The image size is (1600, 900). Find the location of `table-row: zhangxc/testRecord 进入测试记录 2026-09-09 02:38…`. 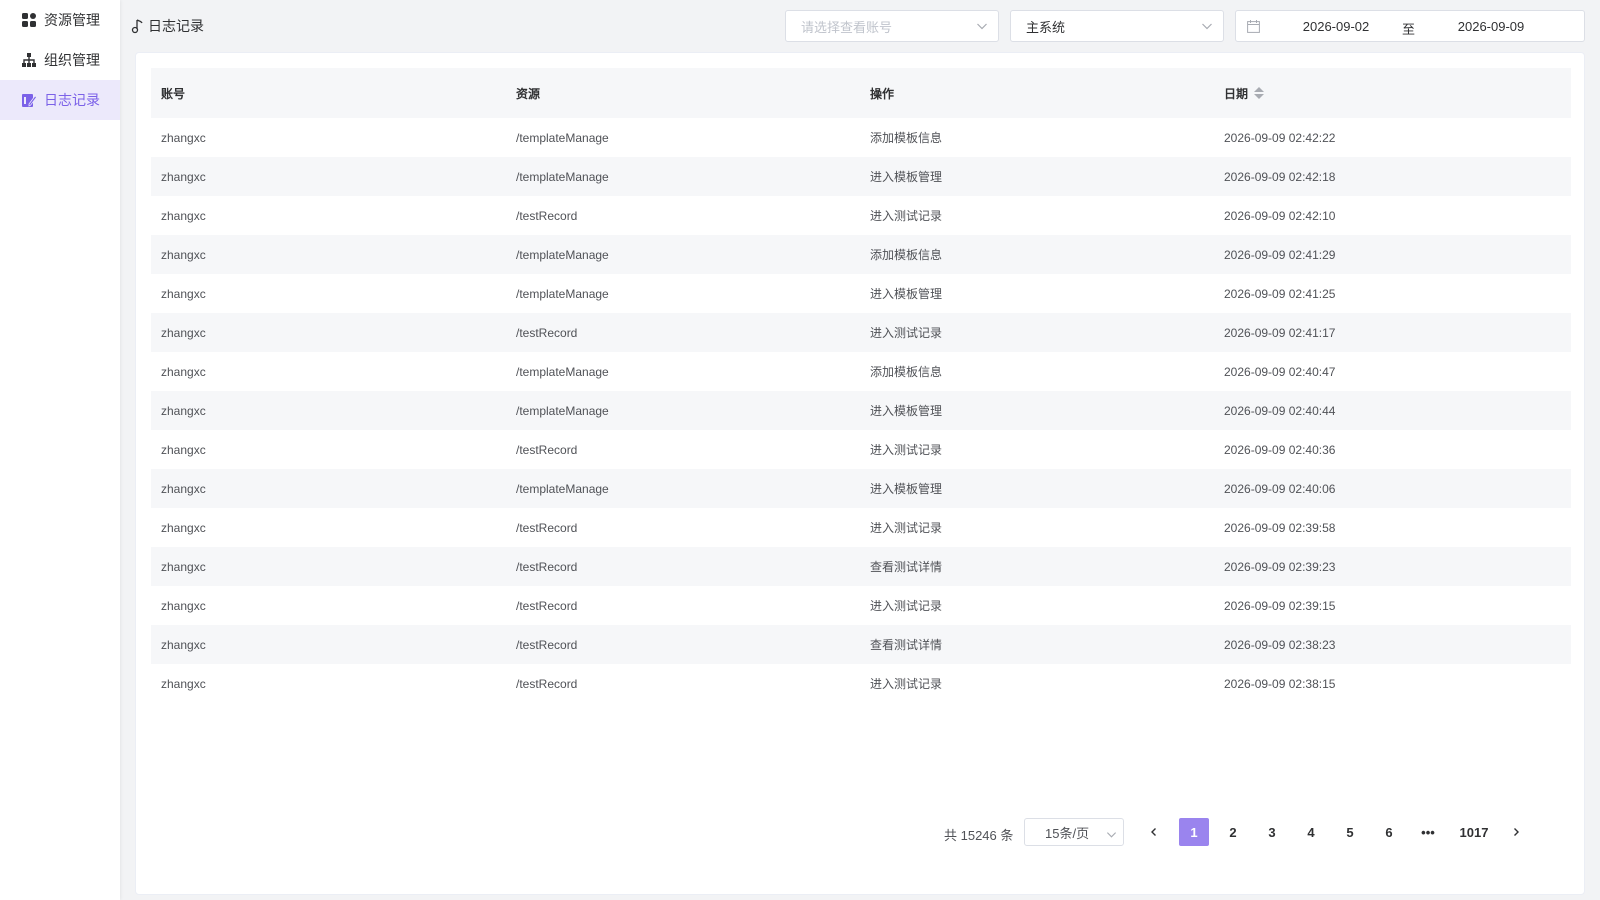

table-row: zhangxc/testRecord 进入测试记录 2026-09-09 02:38… is located at coordinates (861, 683).